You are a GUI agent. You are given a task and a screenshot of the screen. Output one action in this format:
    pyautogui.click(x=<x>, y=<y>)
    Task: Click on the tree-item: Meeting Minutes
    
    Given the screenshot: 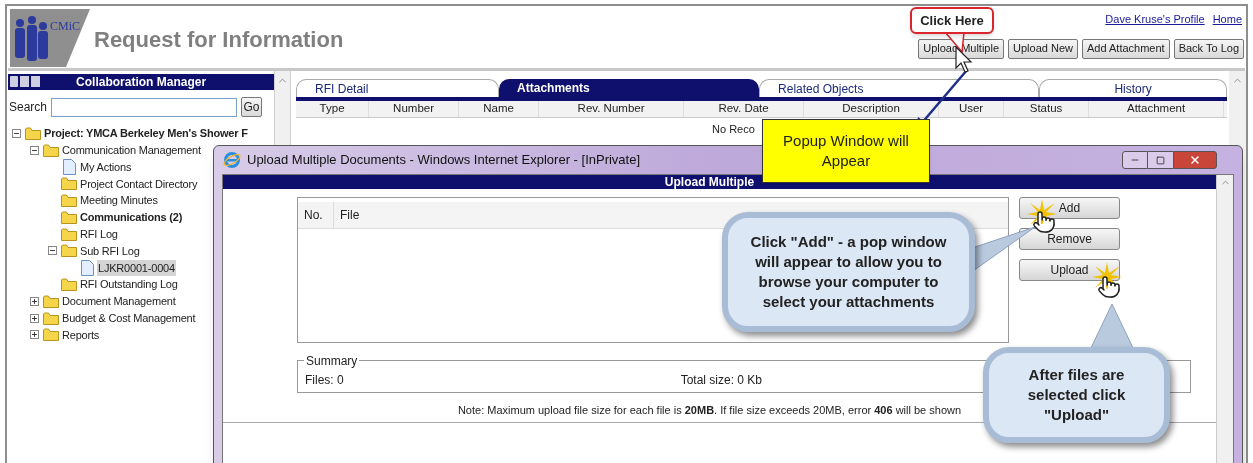 What is the action you would take?
    pyautogui.click(x=119, y=200)
    